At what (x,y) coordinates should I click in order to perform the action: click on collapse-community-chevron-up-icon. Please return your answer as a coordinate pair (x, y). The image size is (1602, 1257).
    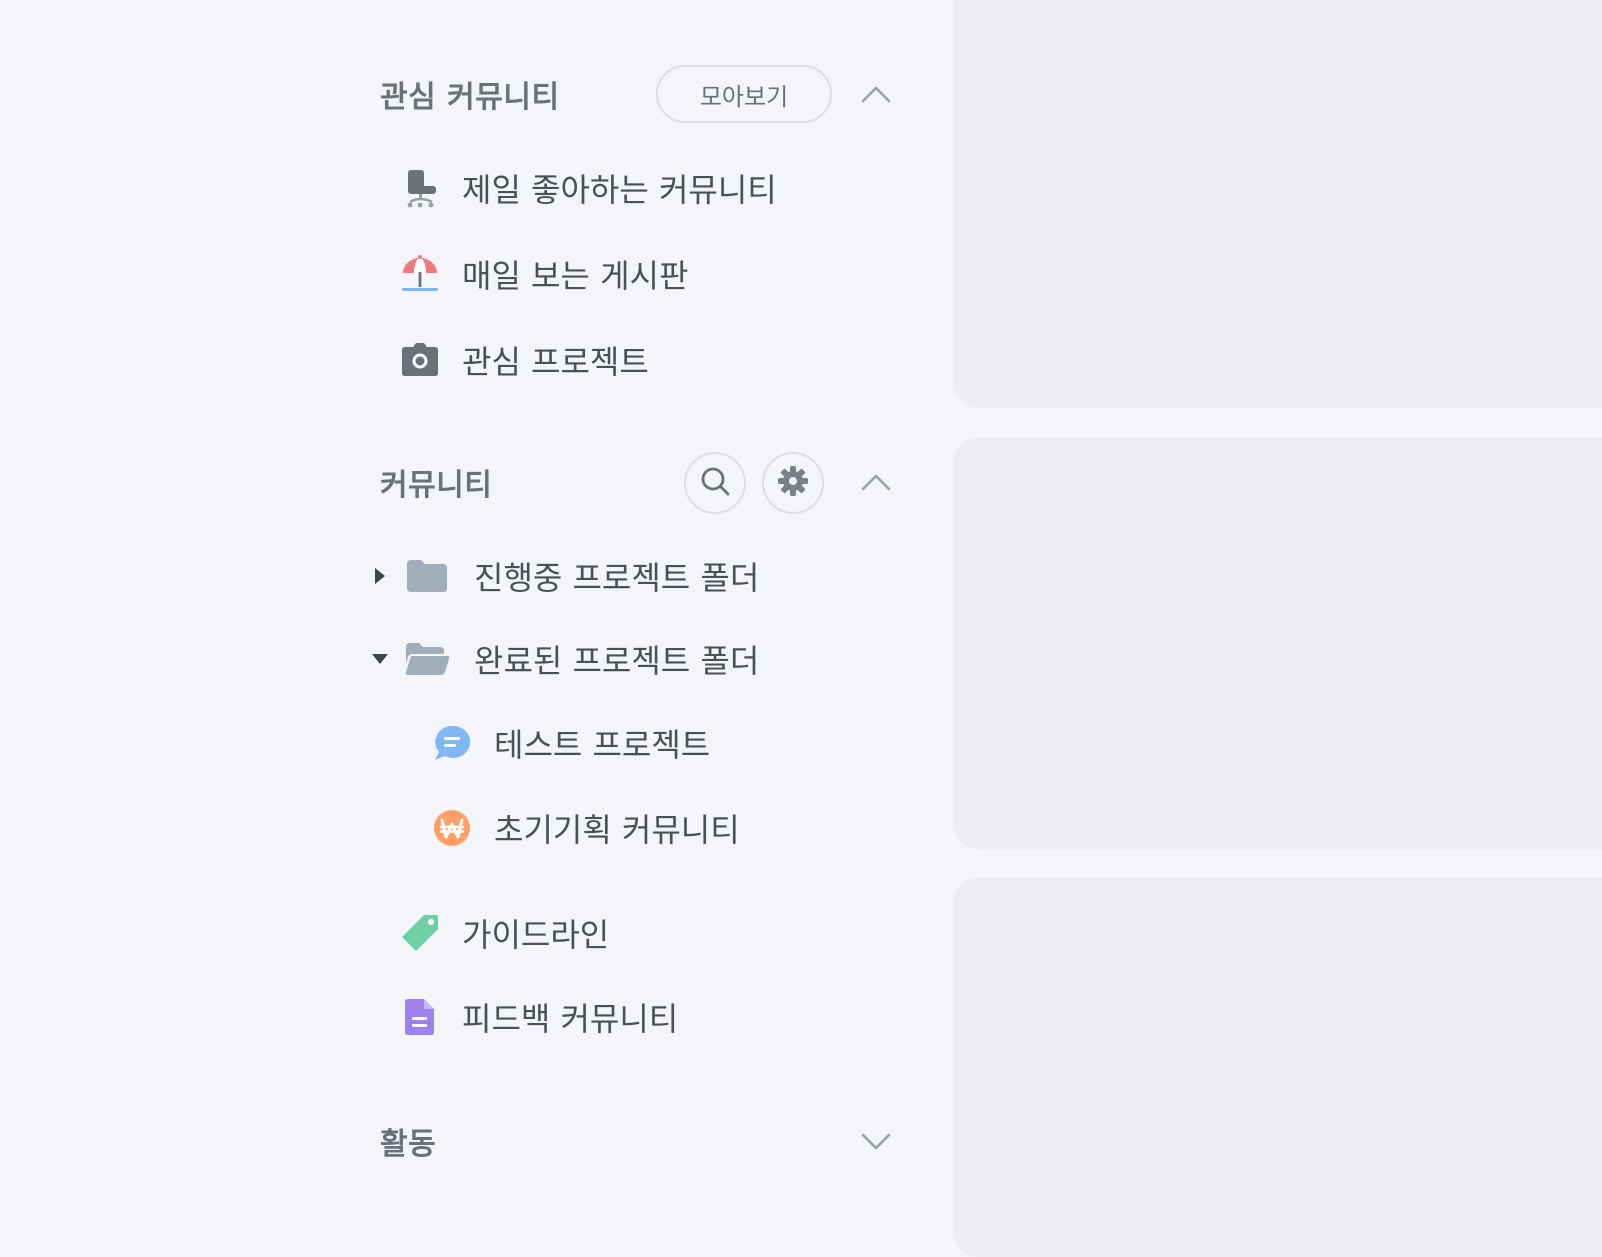
    Looking at the image, I should click on (876, 482).